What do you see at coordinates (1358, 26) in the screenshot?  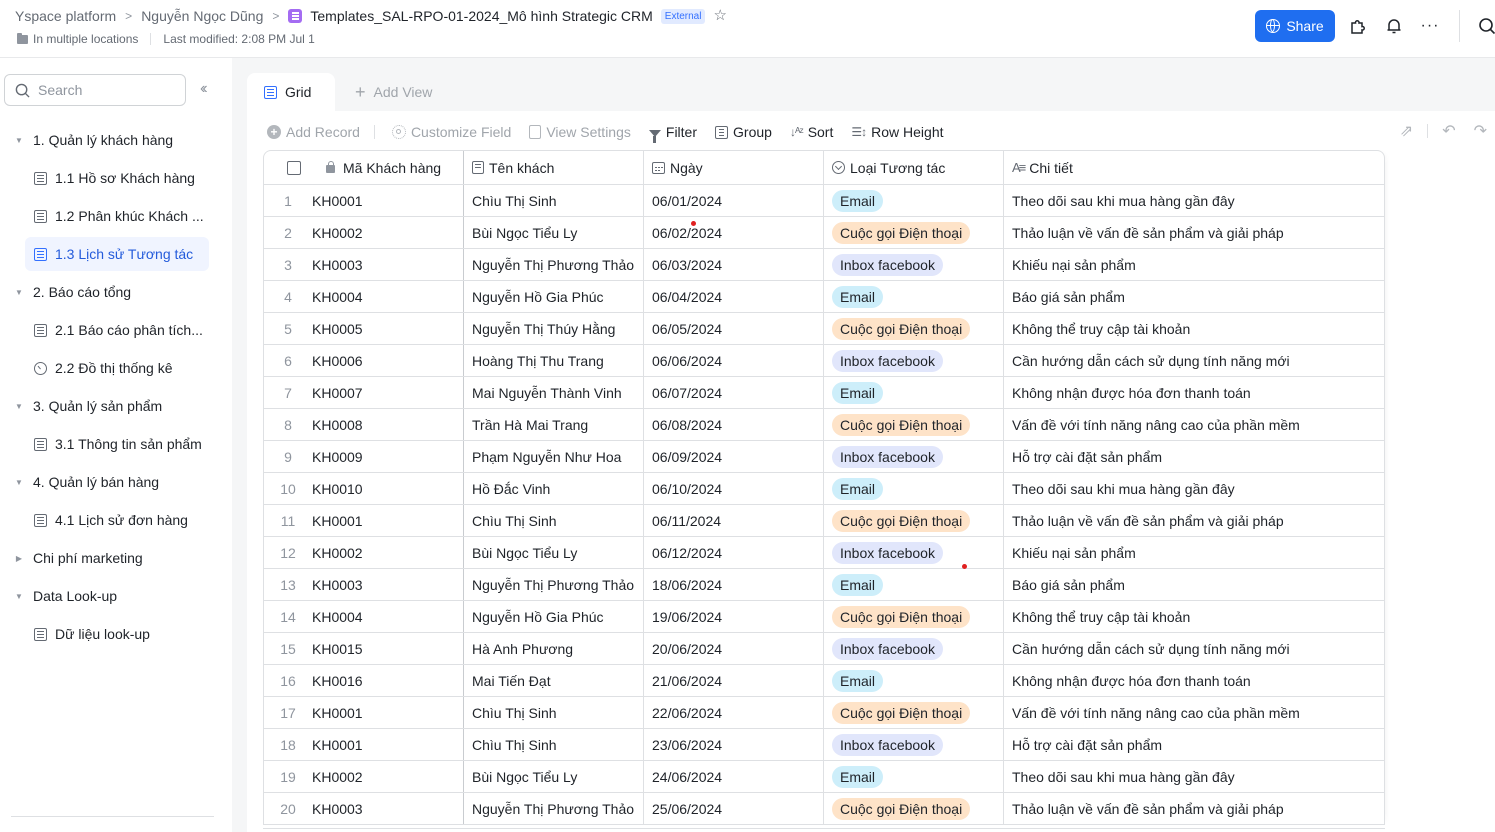 I see `puzzle-icon` at bounding box center [1358, 26].